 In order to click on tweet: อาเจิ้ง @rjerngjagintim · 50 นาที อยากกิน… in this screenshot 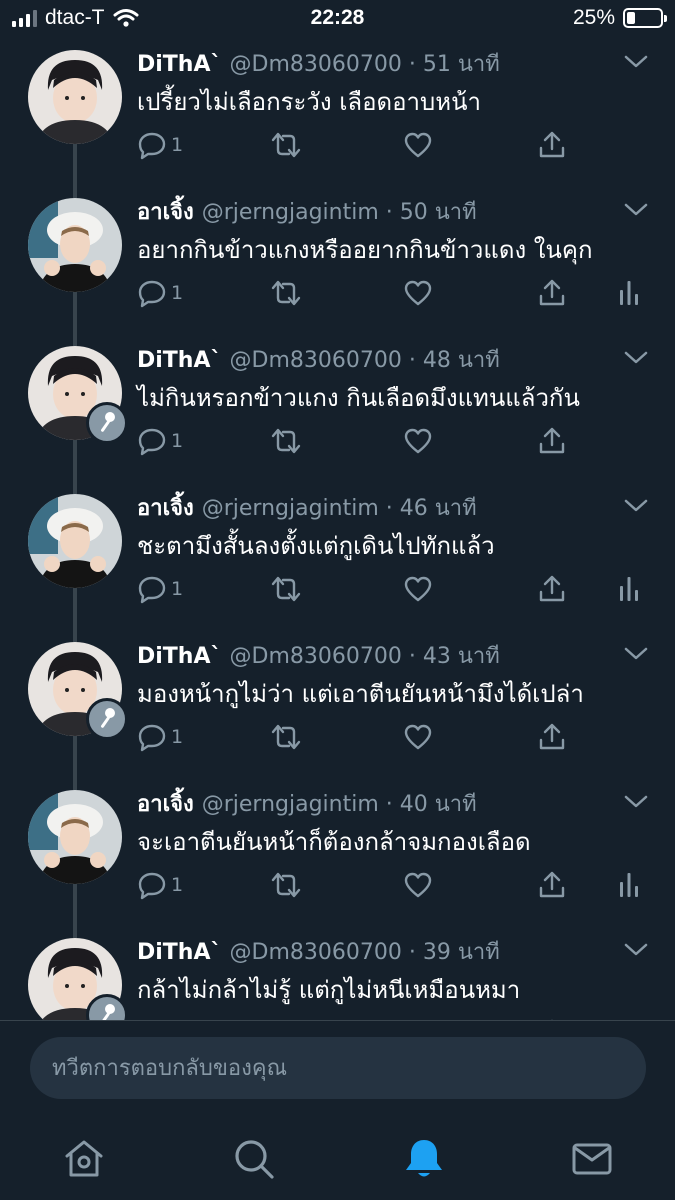, I will do `click(337, 260)`.